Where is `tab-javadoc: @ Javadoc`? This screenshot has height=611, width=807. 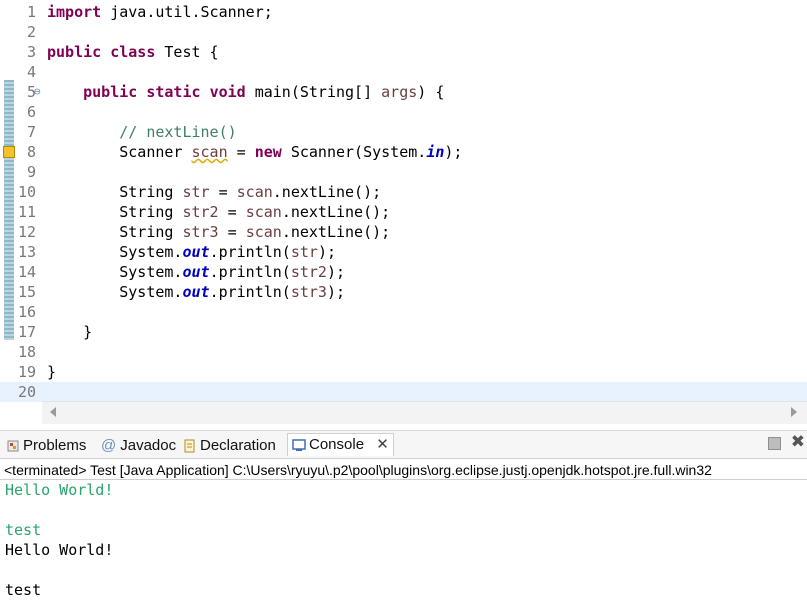
tab-javadoc: @ Javadoc is located at coordinates (138, 446).